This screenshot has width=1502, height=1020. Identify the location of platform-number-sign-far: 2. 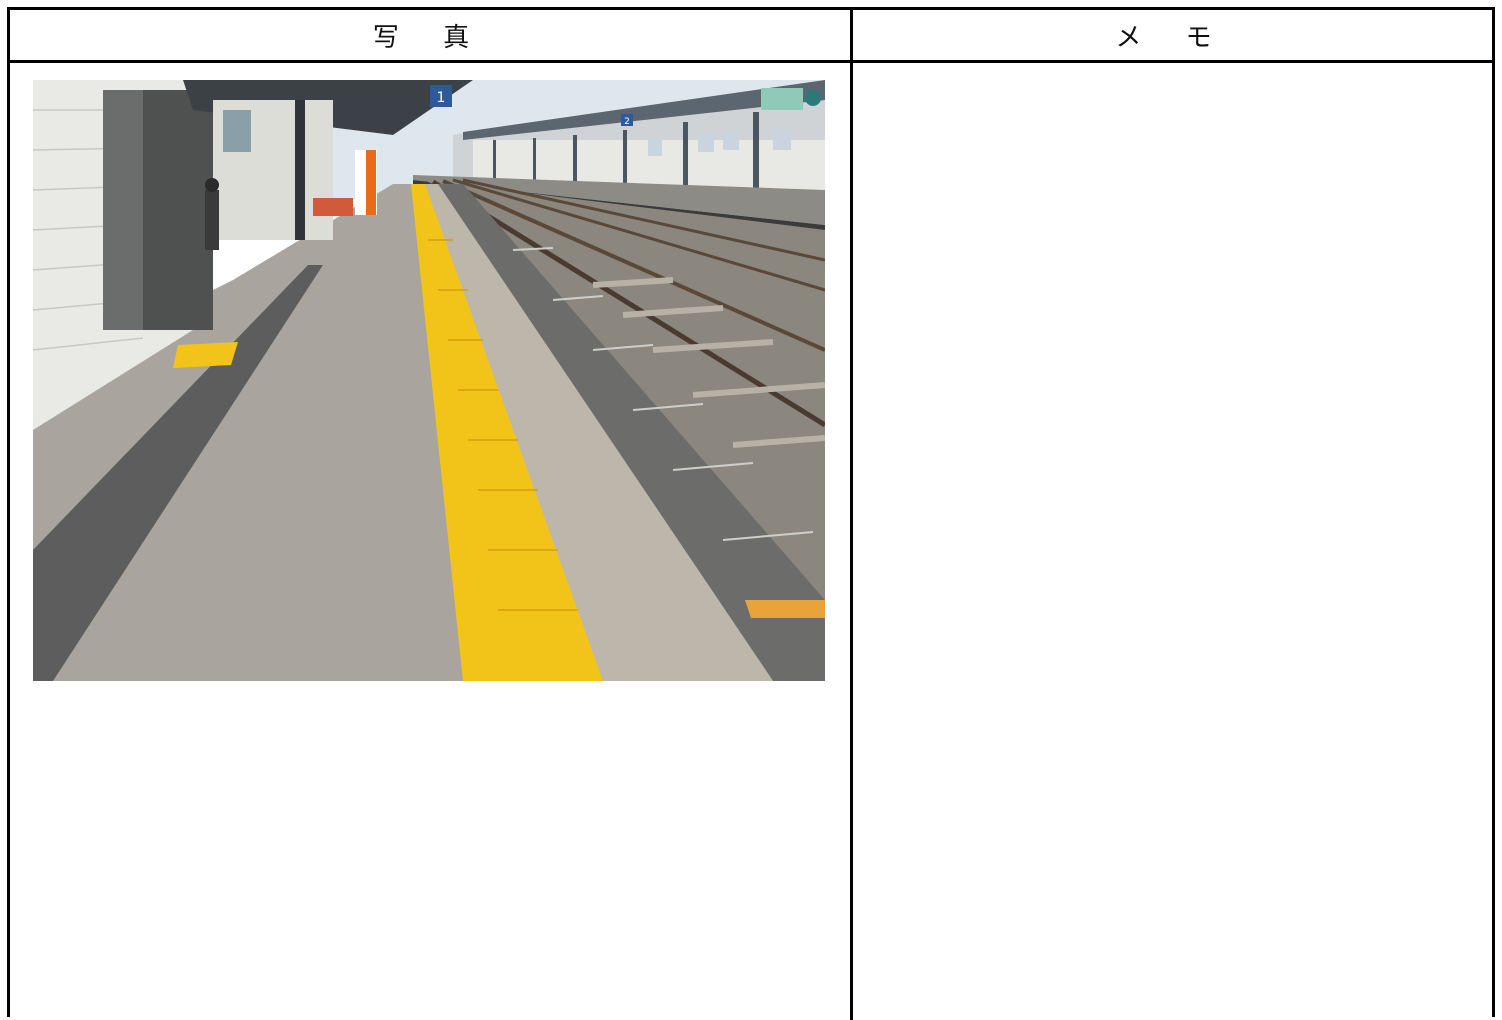
(627, 122).